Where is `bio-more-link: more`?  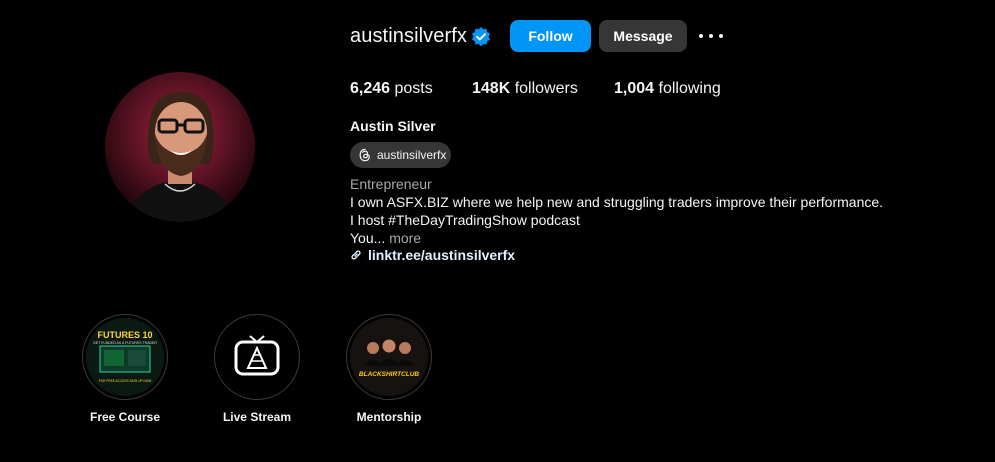
bio-more-link: more is located at coordinates (405, 238).